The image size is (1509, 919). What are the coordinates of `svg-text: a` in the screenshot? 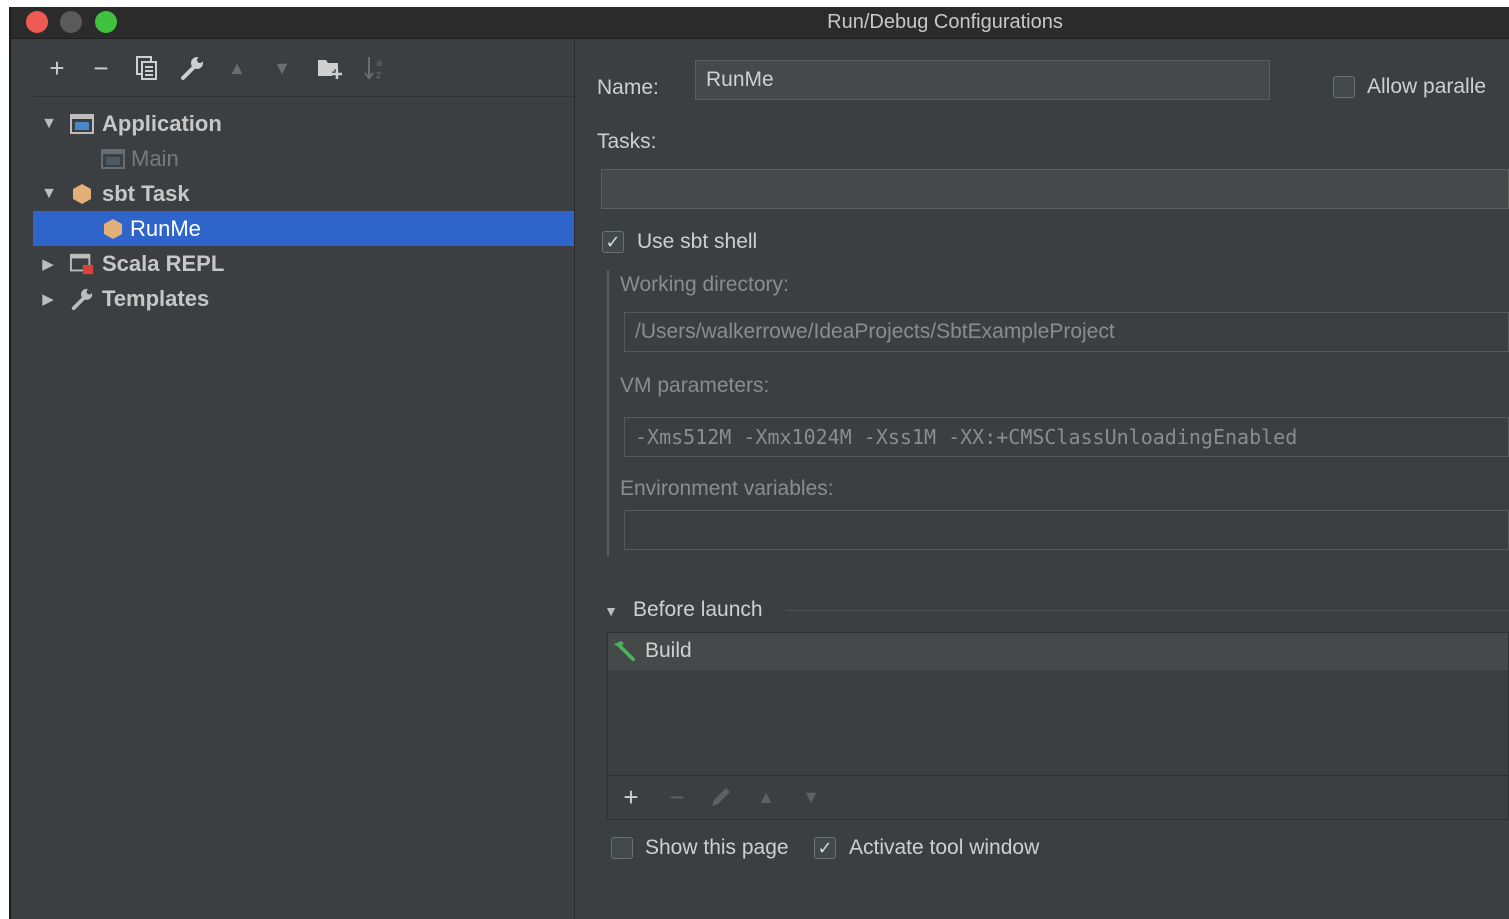 It's located at (379, 63).